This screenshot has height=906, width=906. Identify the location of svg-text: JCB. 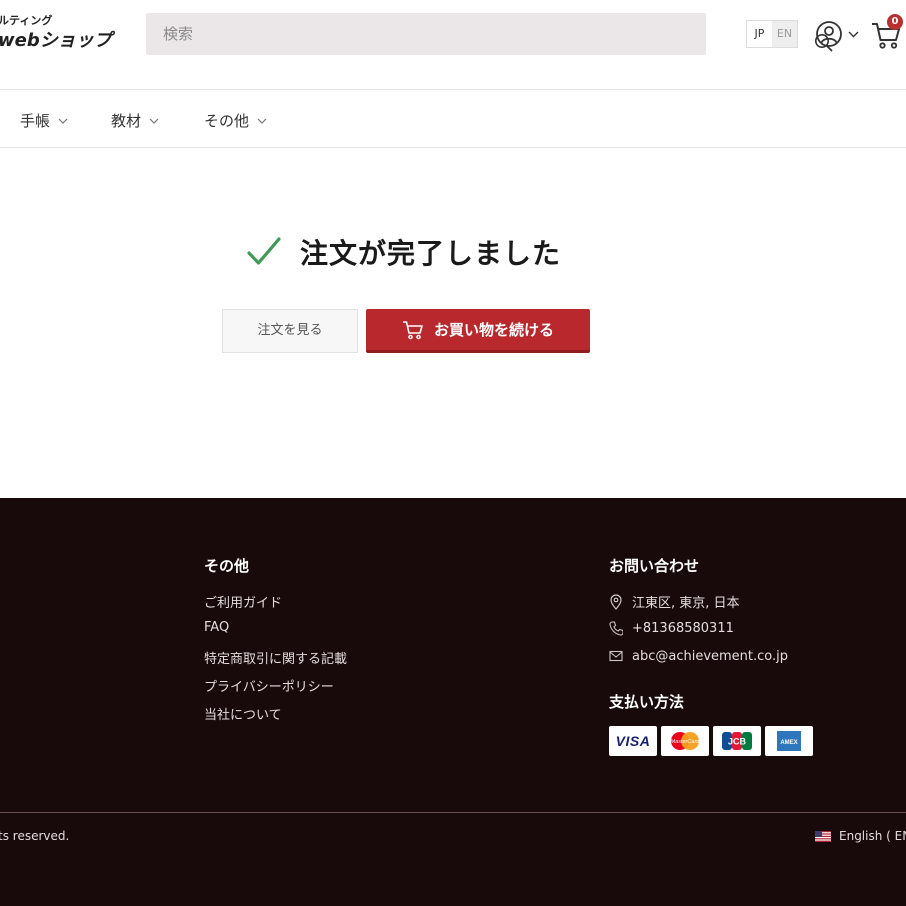
(737, 742).